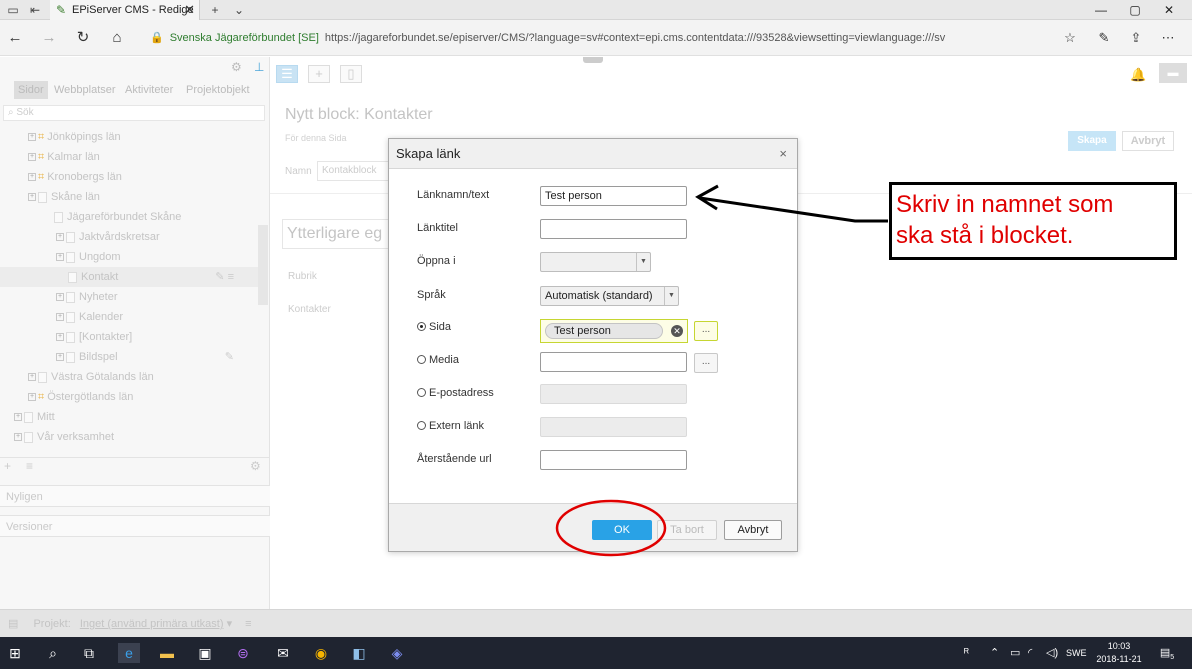 The width and height of the screenshot is (1192, 669). What do you see at coordinates (255, 466) in the screenshot?
I see `tree-settings-icon: ⚙` at bounding box center [255, 466].